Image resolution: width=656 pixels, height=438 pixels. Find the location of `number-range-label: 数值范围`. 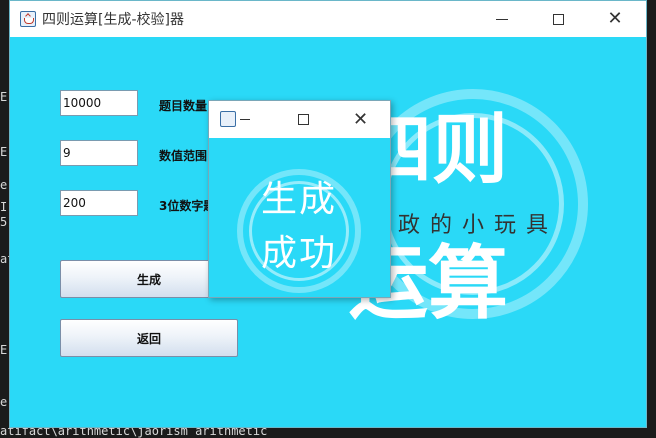

number-range-label: 数值范围 is located at coordinates (183, 156).